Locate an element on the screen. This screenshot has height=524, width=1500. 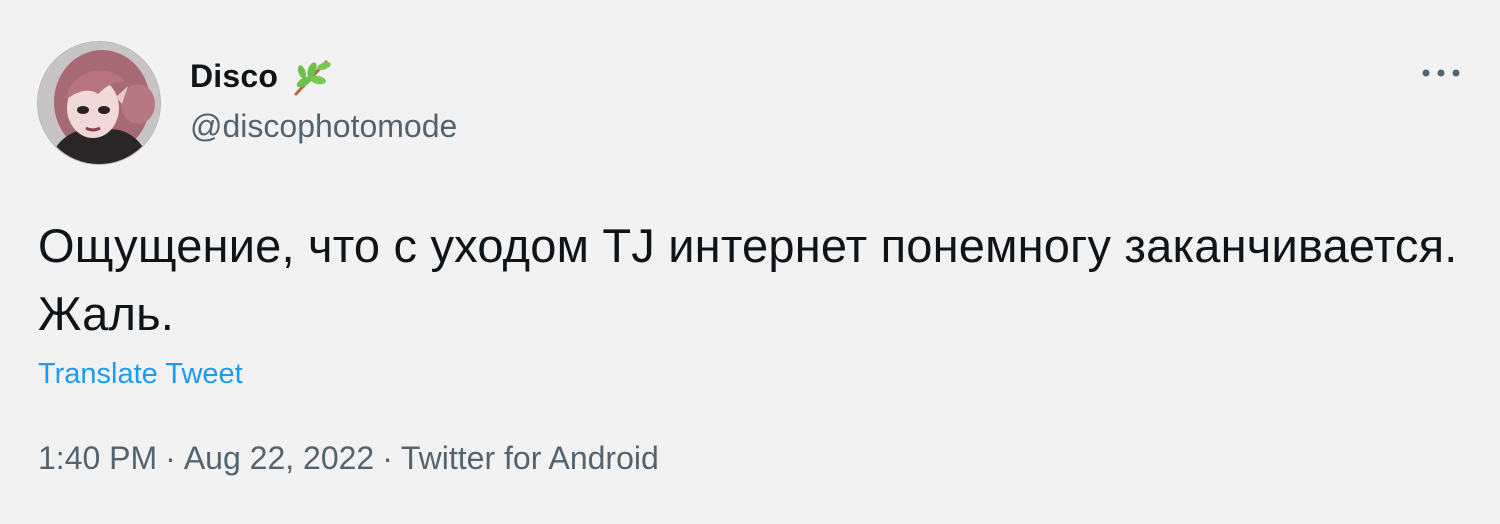
tweet-time: 1:40 PM is located at coordinates (97, 458).